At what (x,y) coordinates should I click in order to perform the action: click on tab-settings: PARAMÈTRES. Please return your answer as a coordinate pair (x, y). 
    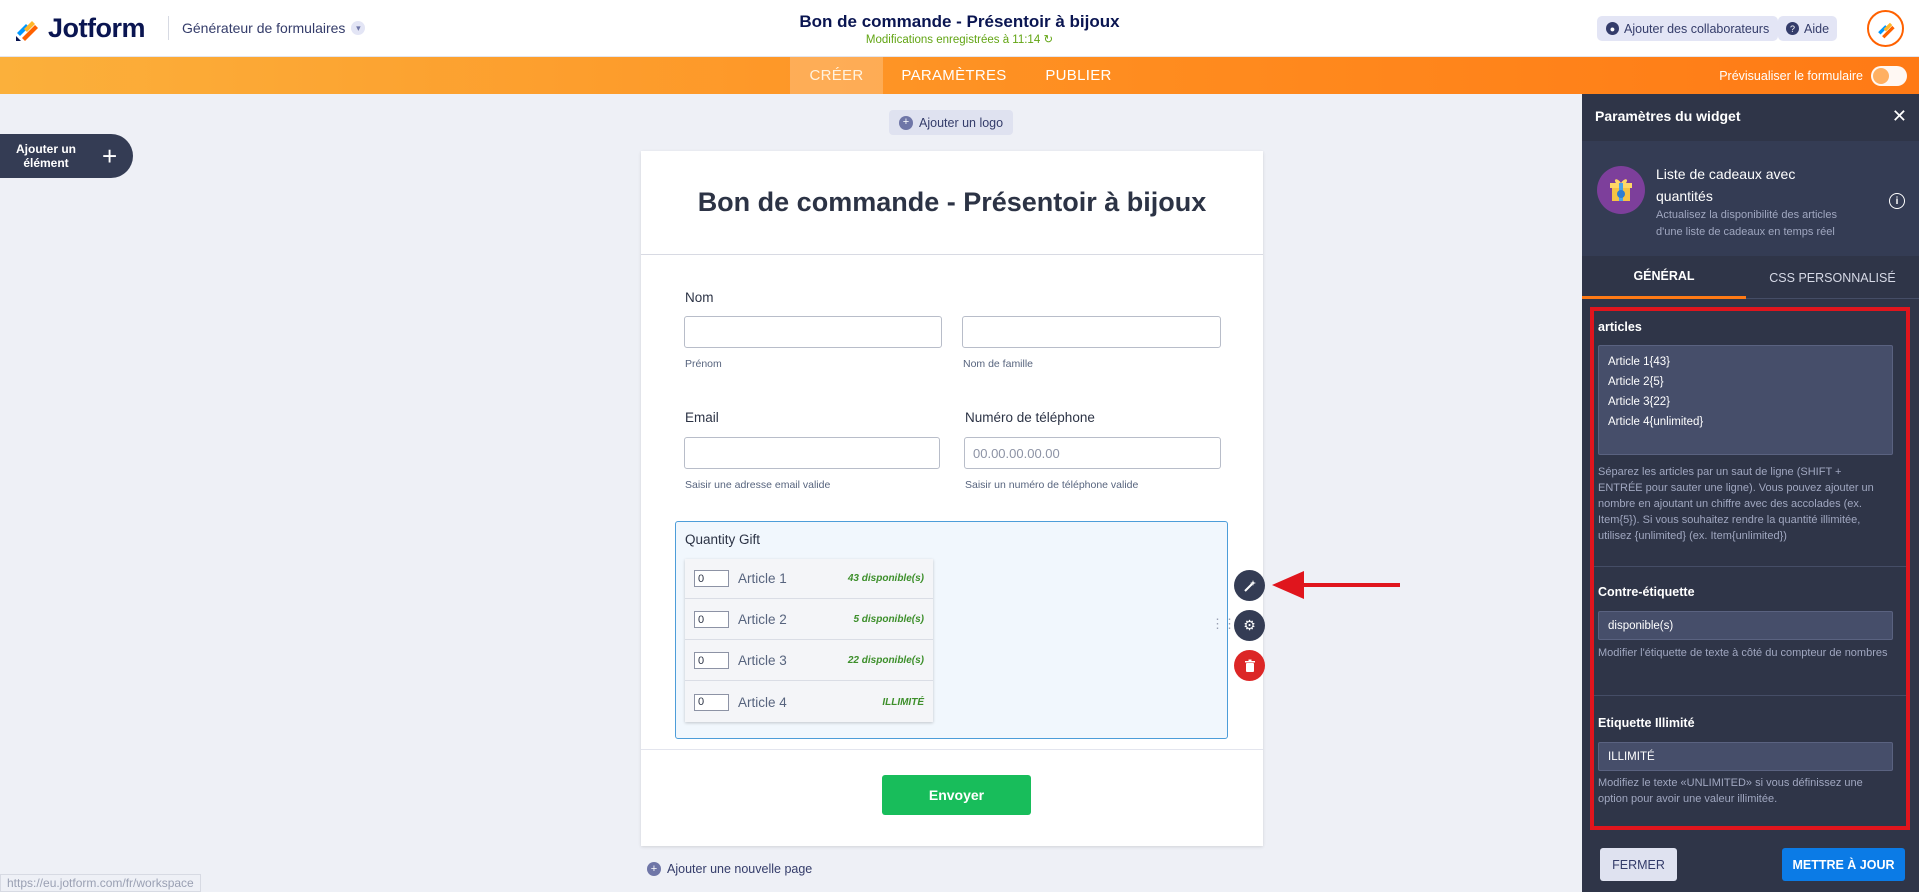
    Looking at the image, I should click on (954, 75).